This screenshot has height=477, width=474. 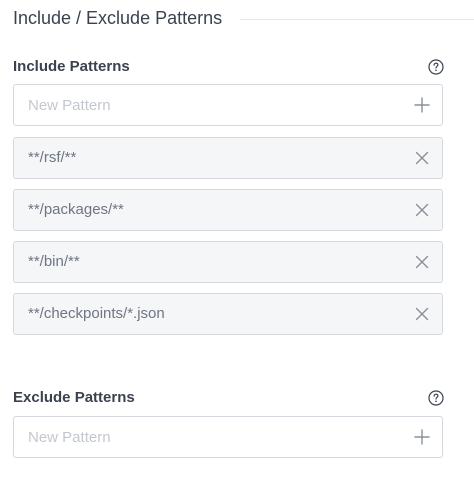 I want to click on include-pattern-row: **/packages/**, so click(x=228, y=210).